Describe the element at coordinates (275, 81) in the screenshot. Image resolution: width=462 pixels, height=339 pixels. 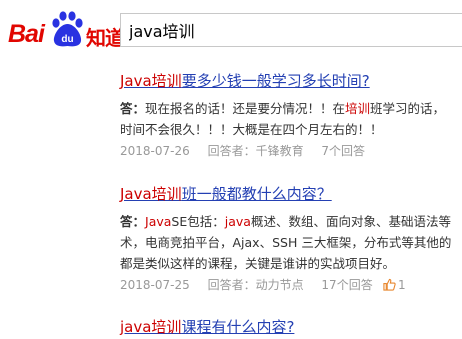
I see `title-text: 要多少钱一般学习多长时间?` at that location.